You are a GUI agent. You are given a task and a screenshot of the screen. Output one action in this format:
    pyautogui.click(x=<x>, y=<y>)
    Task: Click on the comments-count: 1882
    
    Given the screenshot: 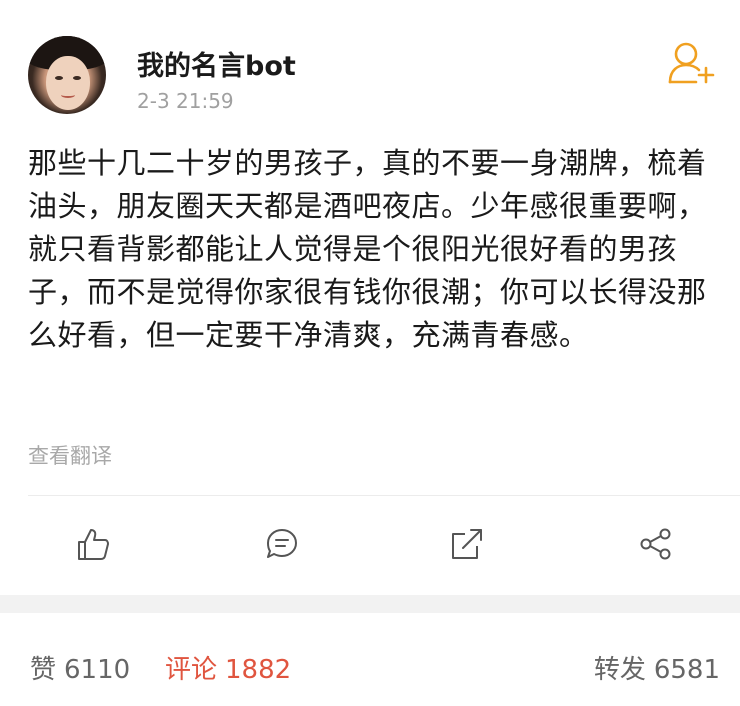 What is the action you would take?
    pyautogui.click(x=258, y=670)
    